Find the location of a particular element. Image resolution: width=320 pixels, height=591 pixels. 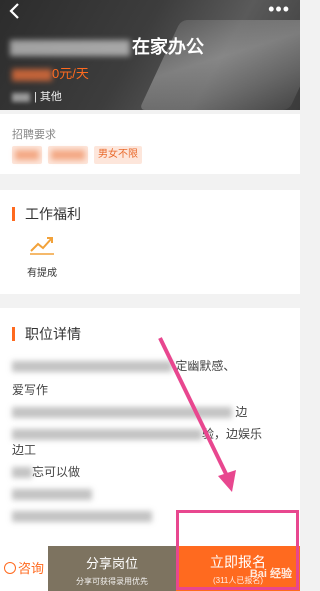

apply-now-button: 立即报名 (311人已报名) Bai 经验 is located at coordinates (238, 568).